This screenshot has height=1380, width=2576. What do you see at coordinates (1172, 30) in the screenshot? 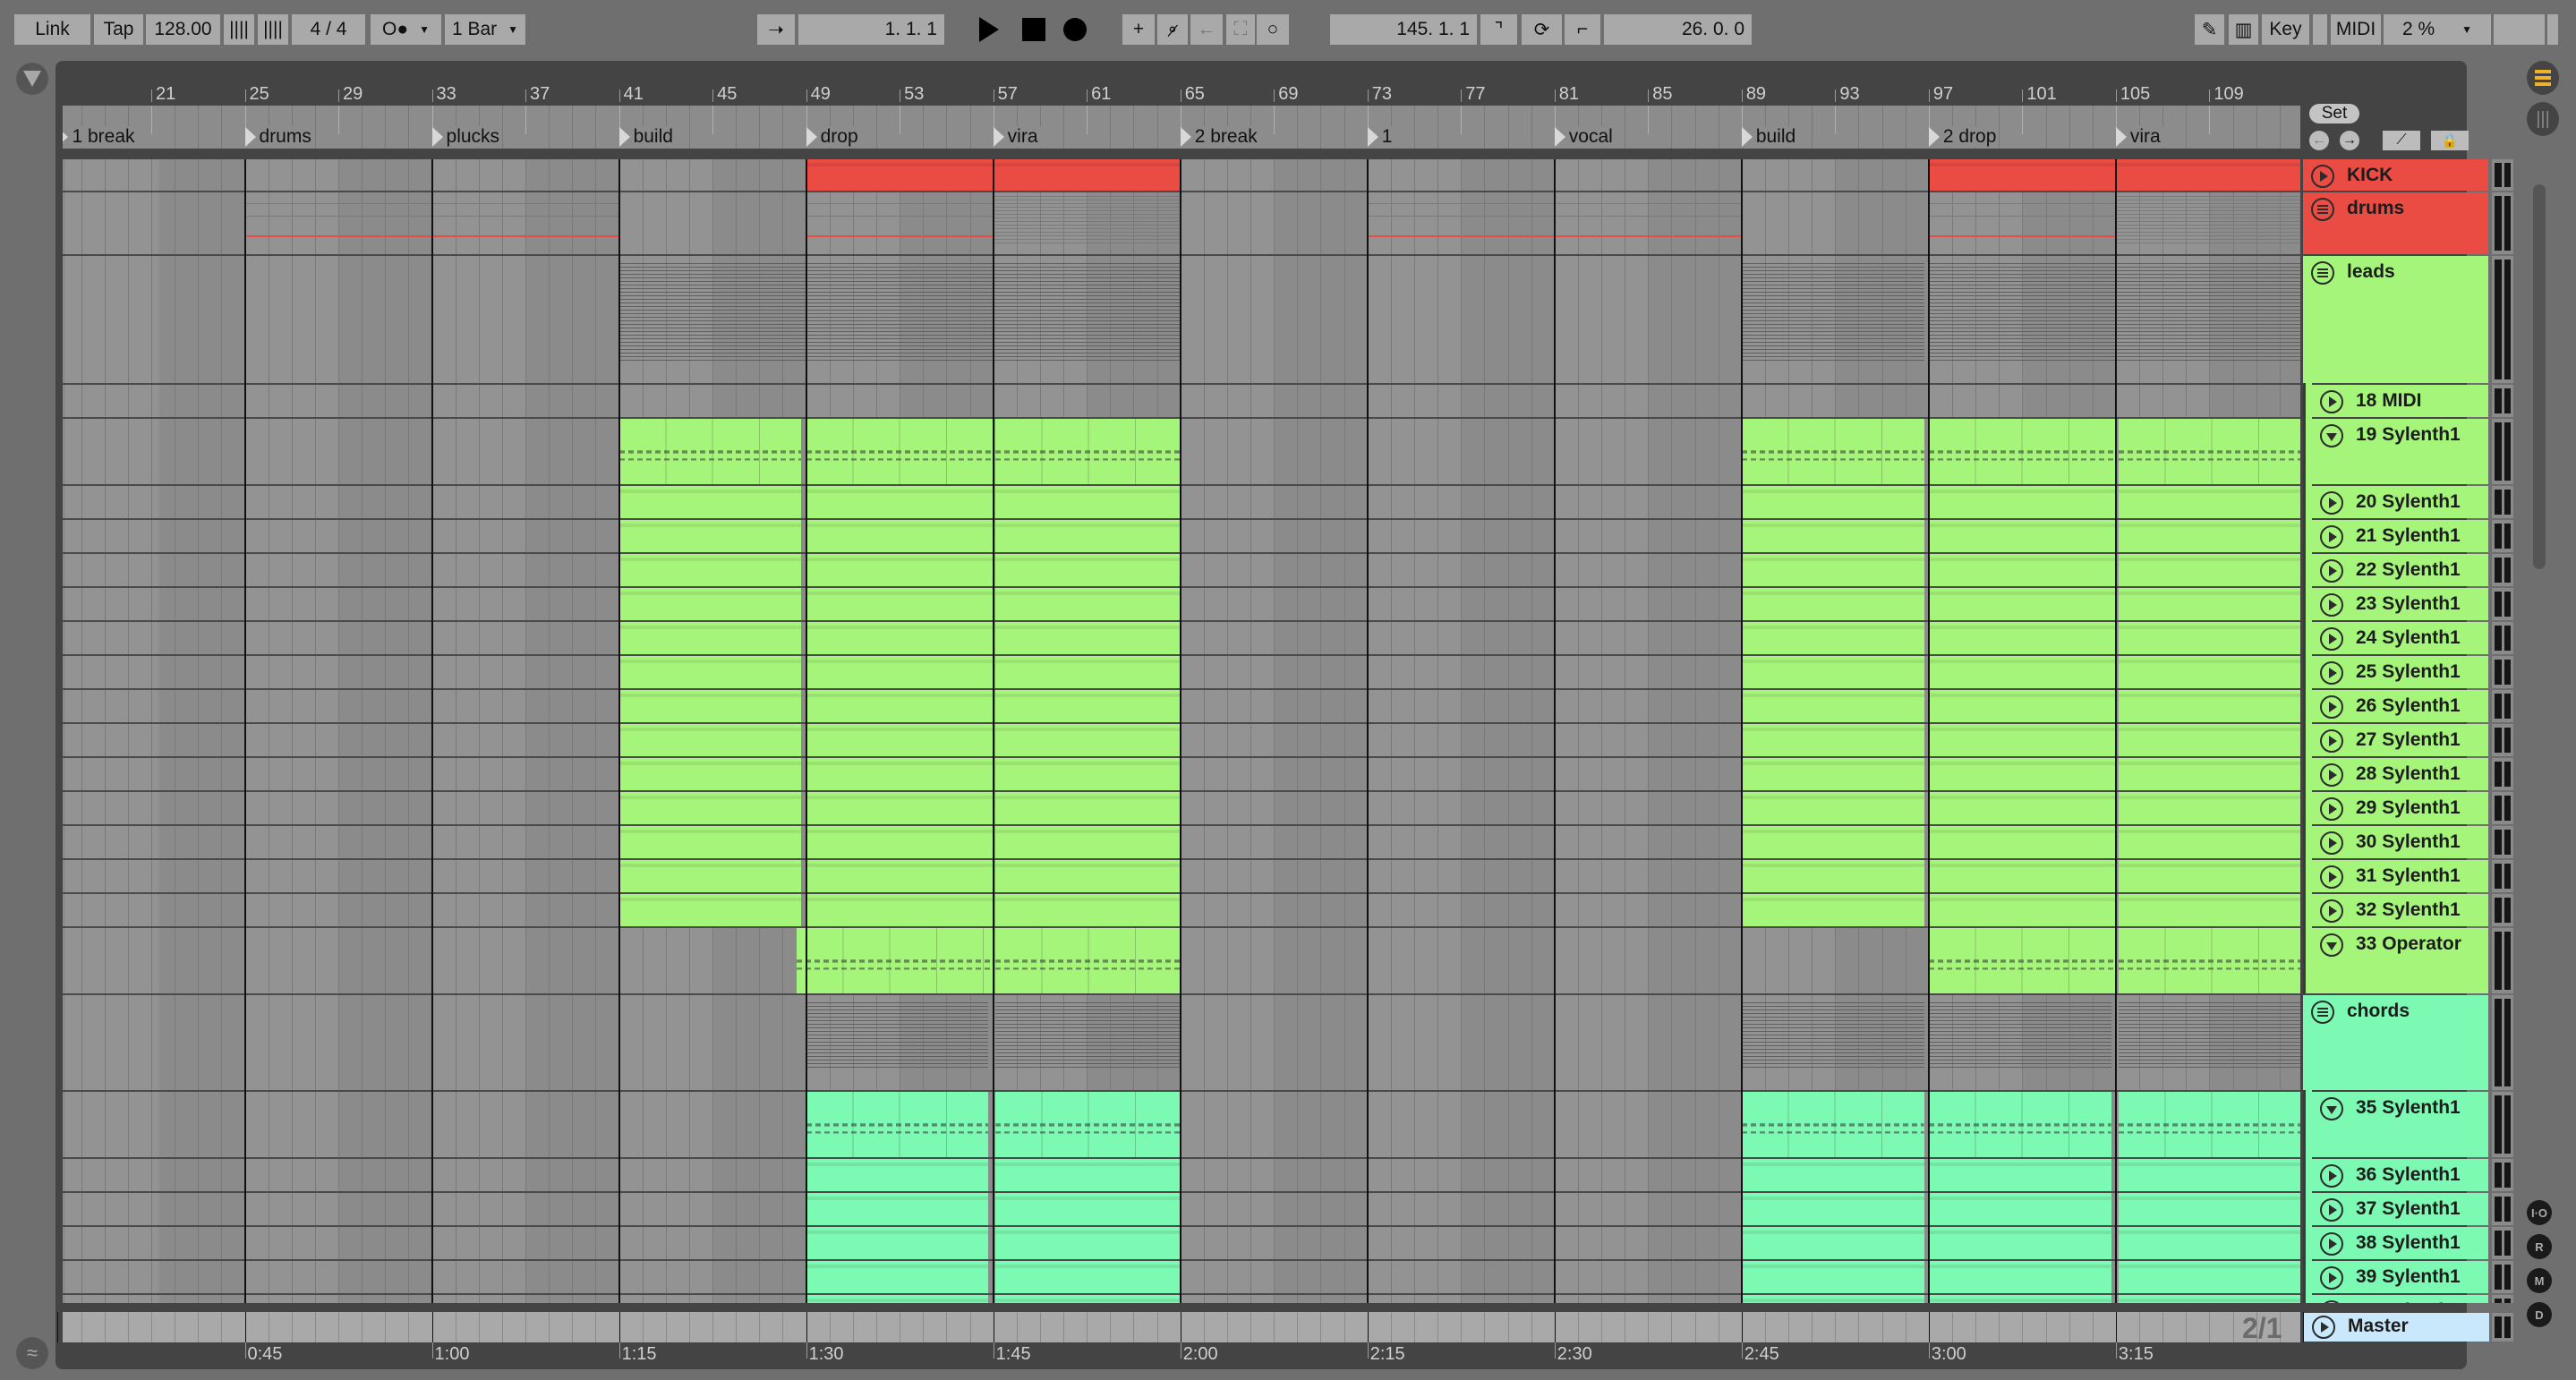
I see `automation-arm-icon: ∘̷` at bounding box center [1172, 30].